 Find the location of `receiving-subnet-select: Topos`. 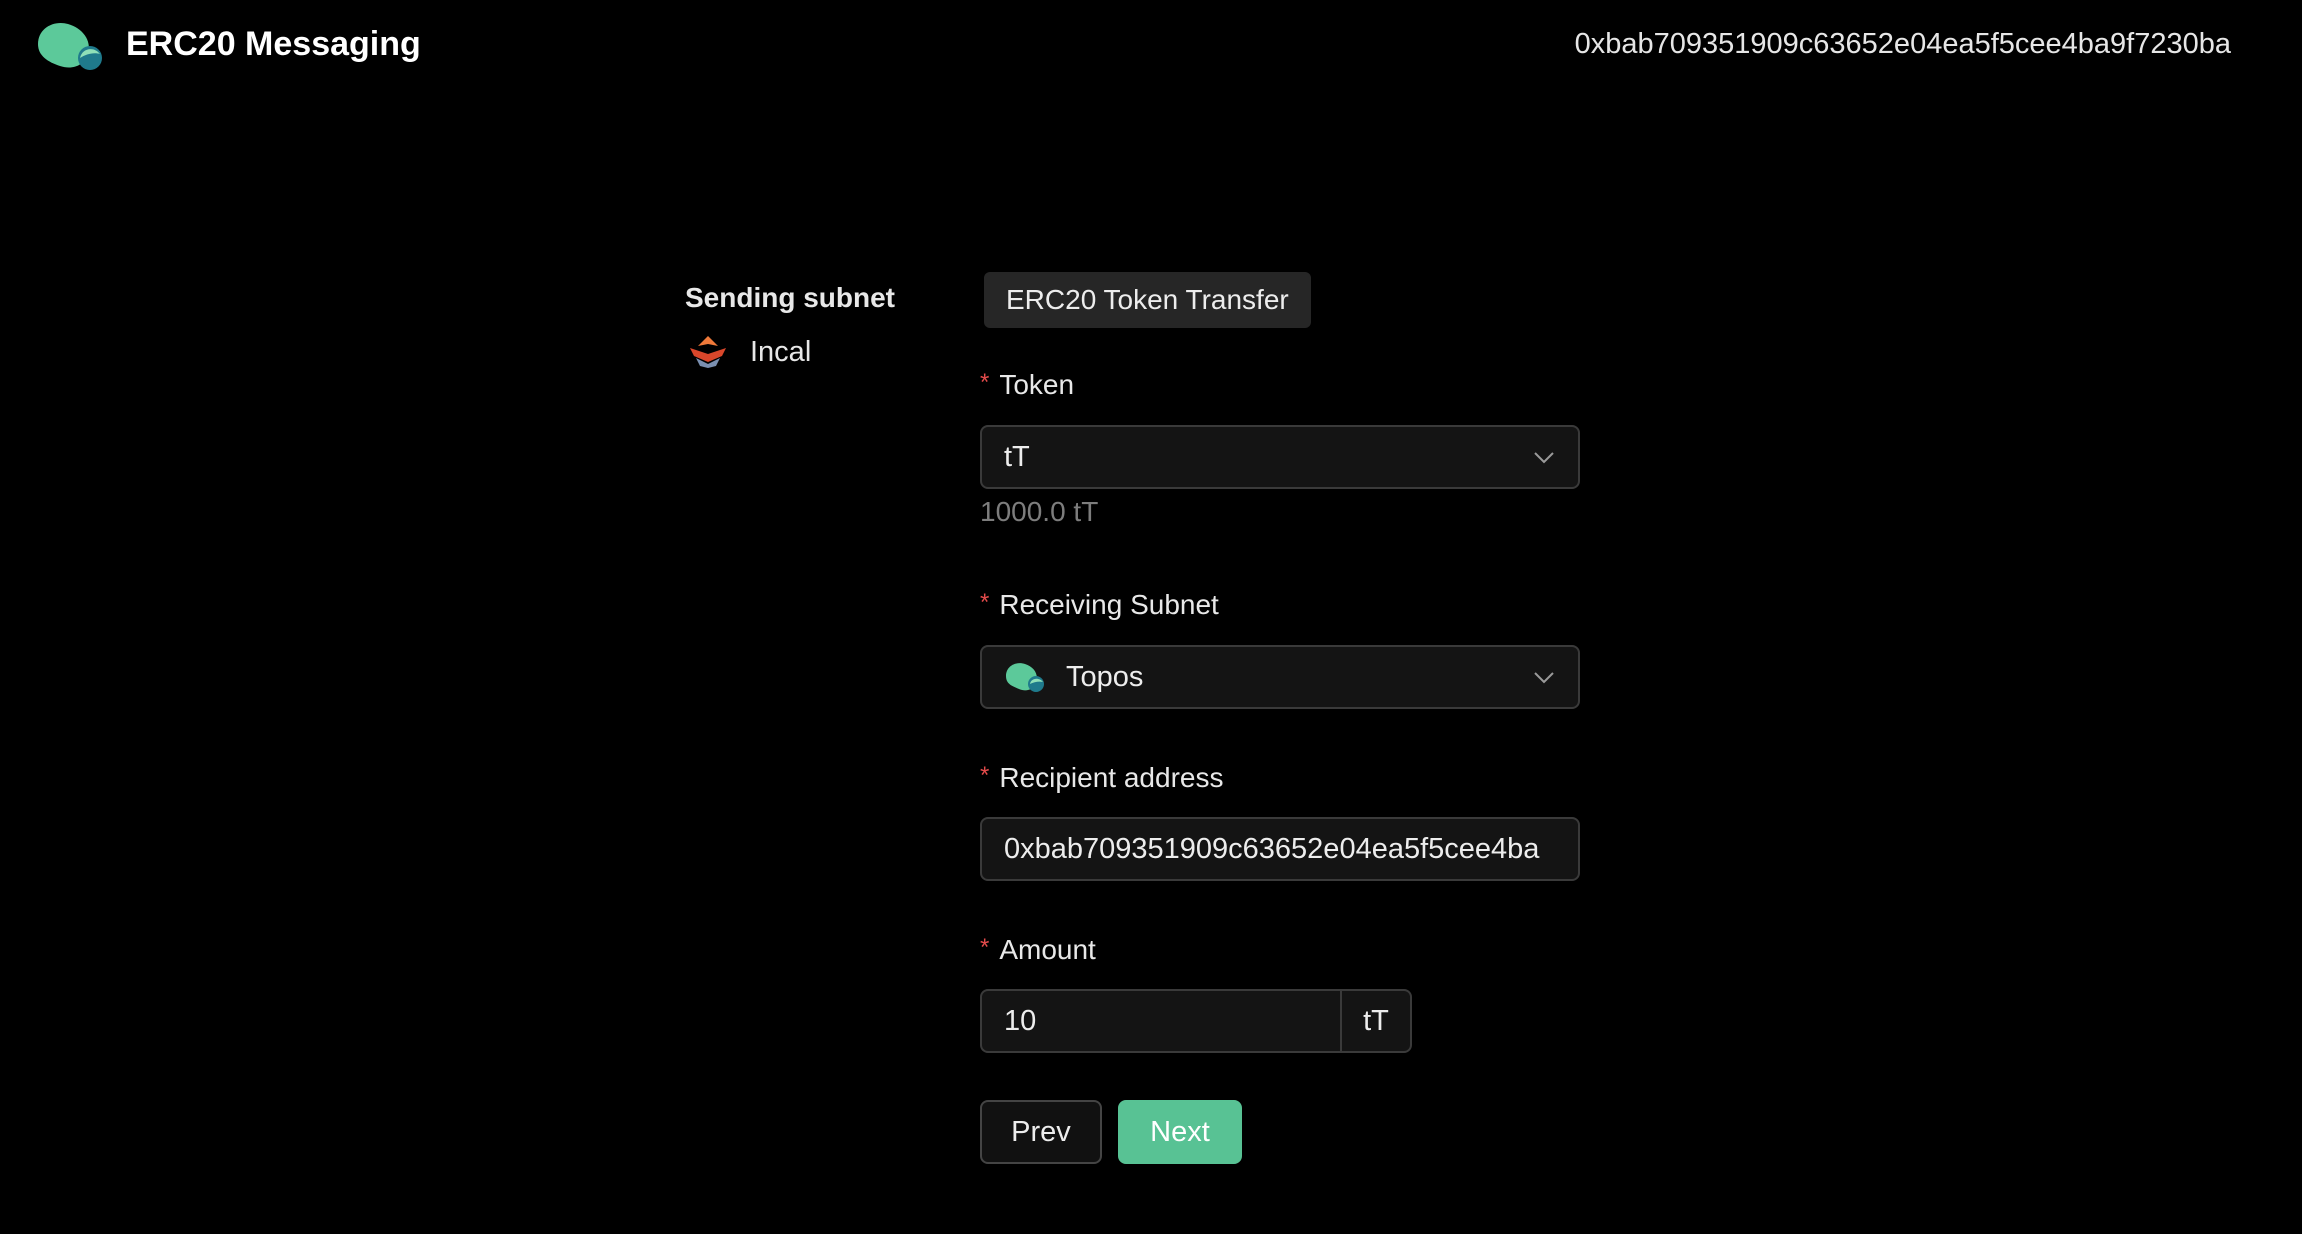

receiving-subnet-select: Topos is located at coordinates (1280, 677).